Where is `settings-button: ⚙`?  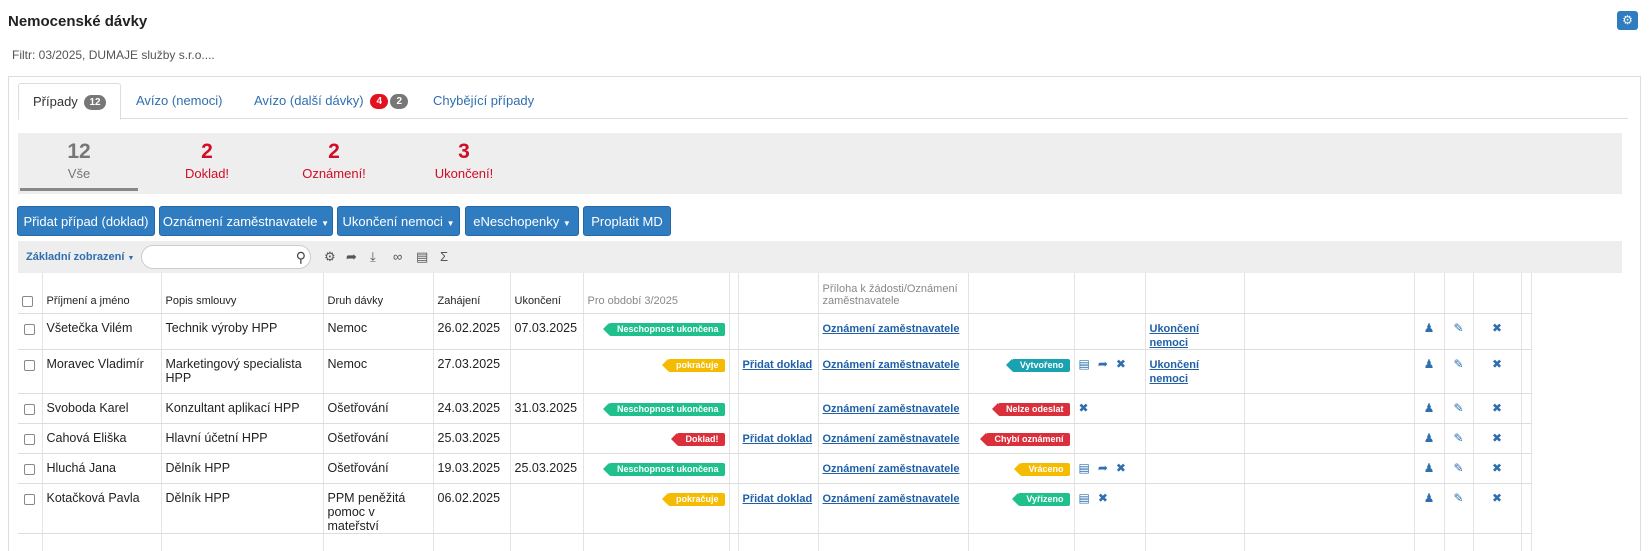
settings-button: ⚙ is located at coordinates (1627, 20).